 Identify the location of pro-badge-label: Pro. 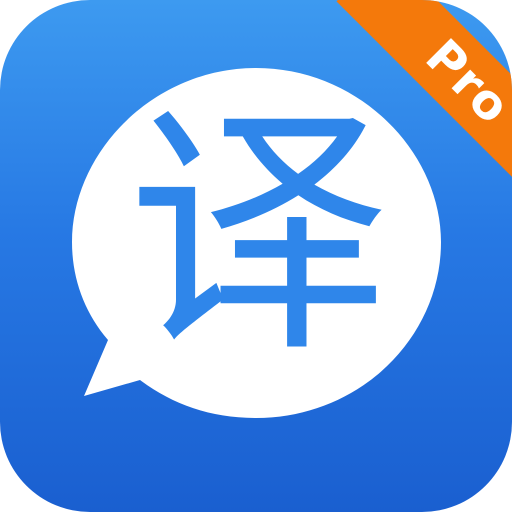
(463, 82).